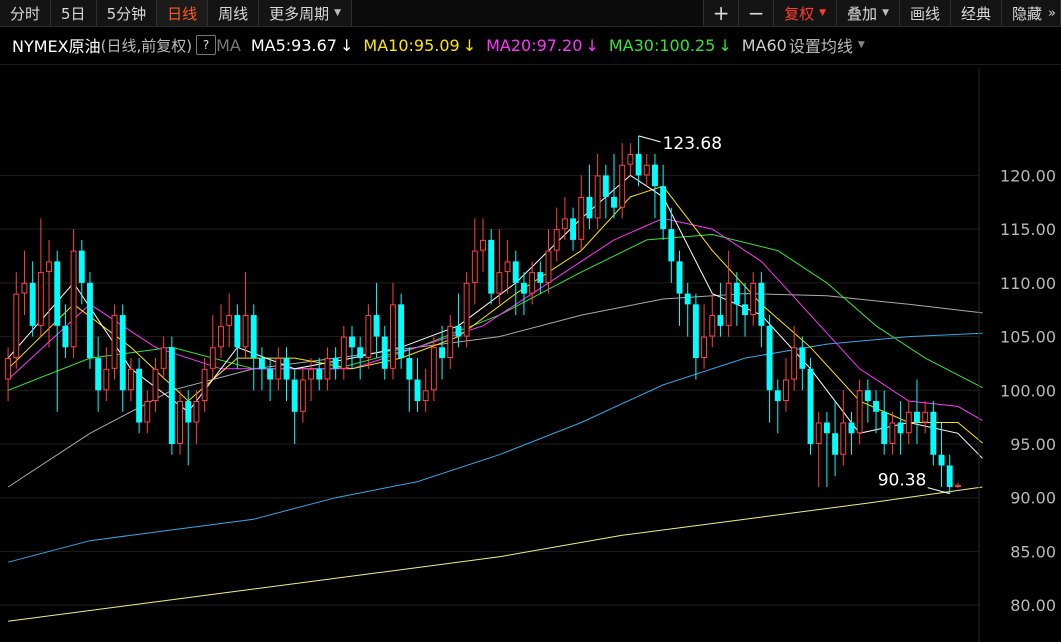 The width and height of the screenshot is (1061, 642). I want to click on high-price-label: 123.68, so click(692, 144).